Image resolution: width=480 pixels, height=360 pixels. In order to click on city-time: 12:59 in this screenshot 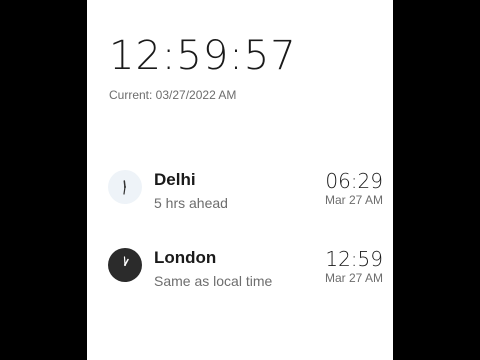, I will do `click(354, 259)`.